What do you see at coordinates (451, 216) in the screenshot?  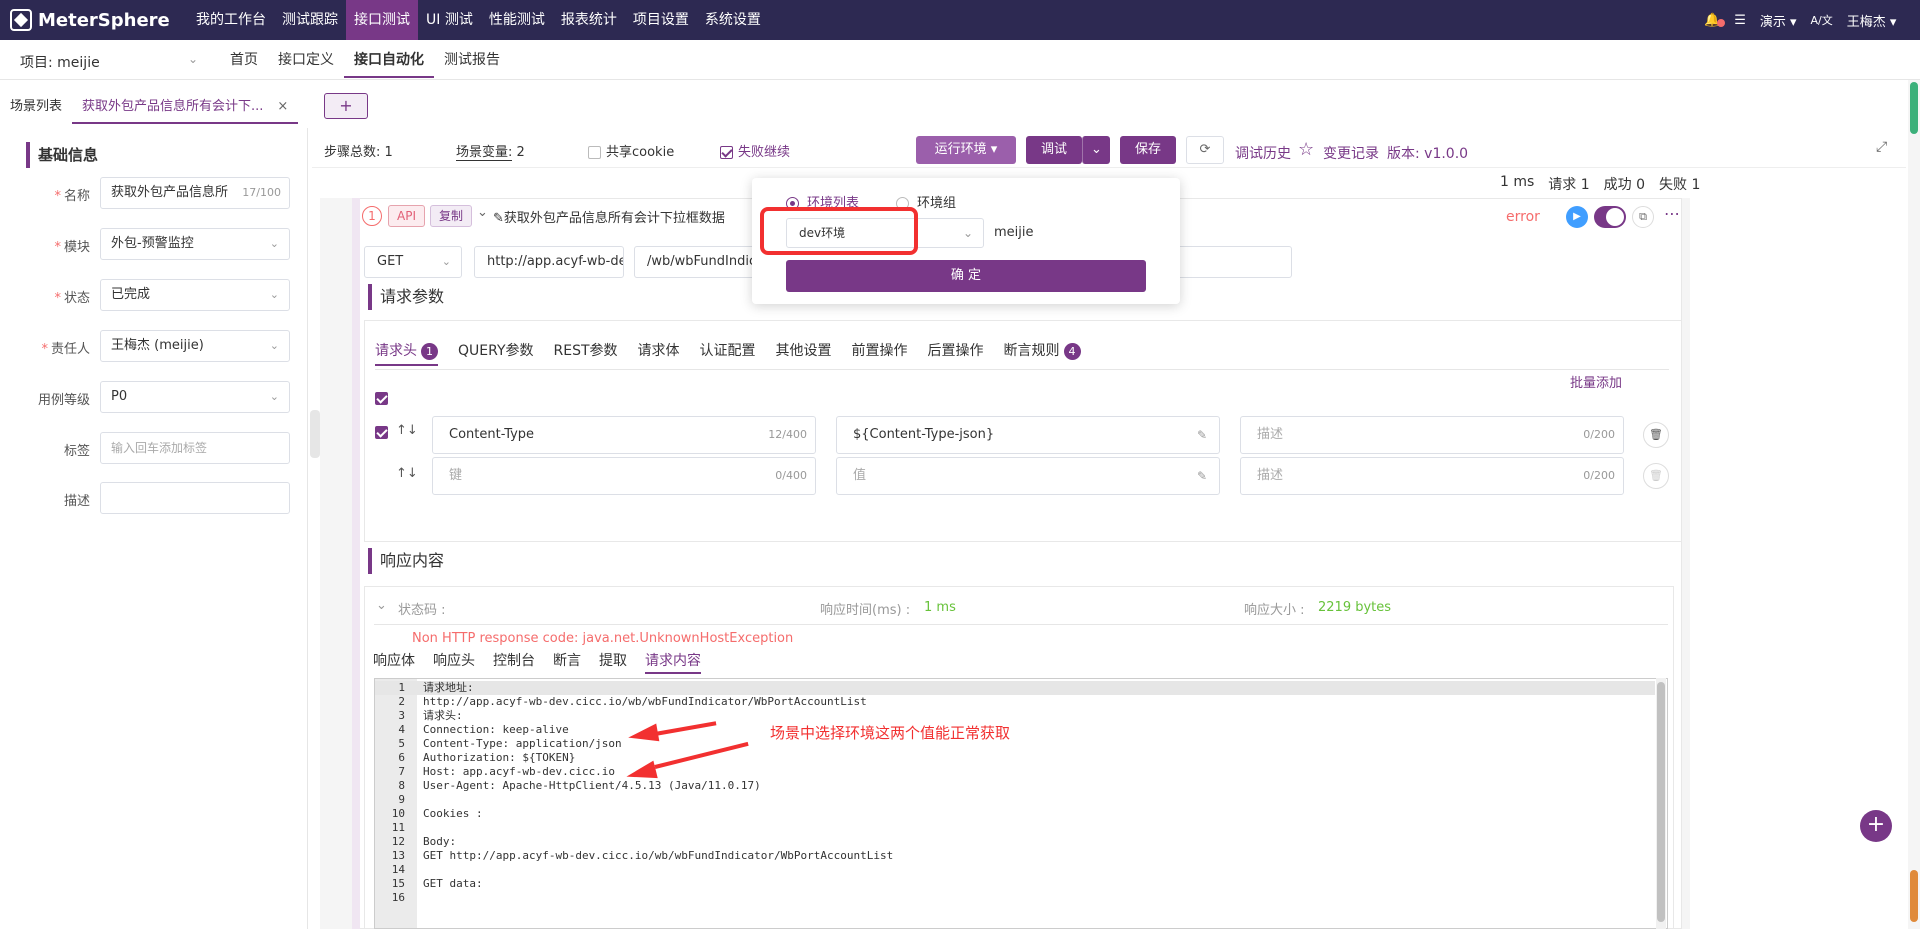 I see `copy-tag: 复制` at bounding box center [451, 216].